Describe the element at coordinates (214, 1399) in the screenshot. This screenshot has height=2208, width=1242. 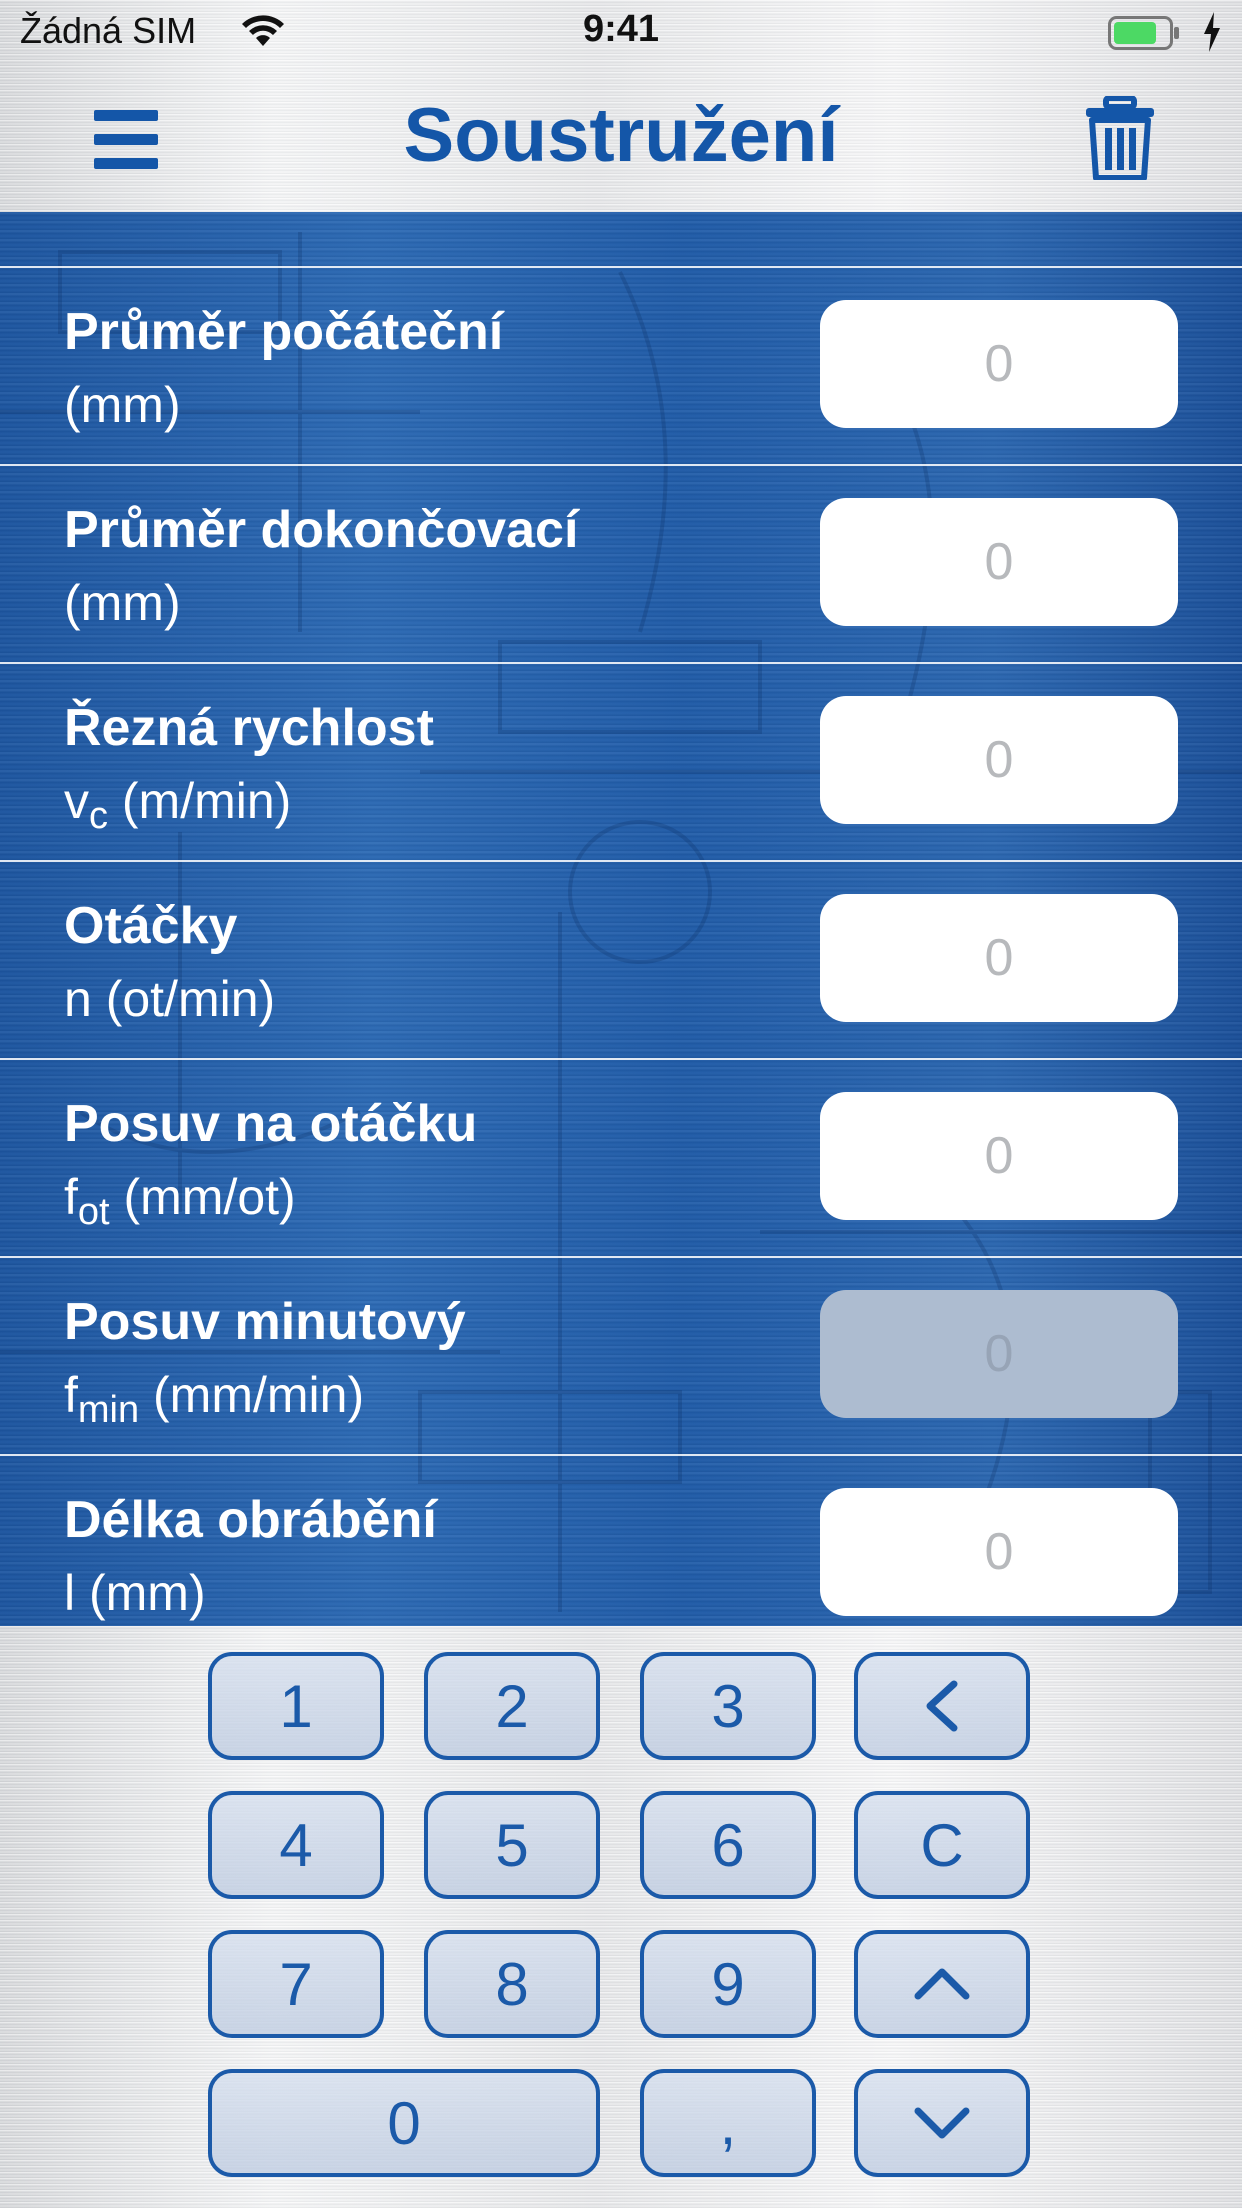
I see `row-unit: fmin (mm/min)` at that location.